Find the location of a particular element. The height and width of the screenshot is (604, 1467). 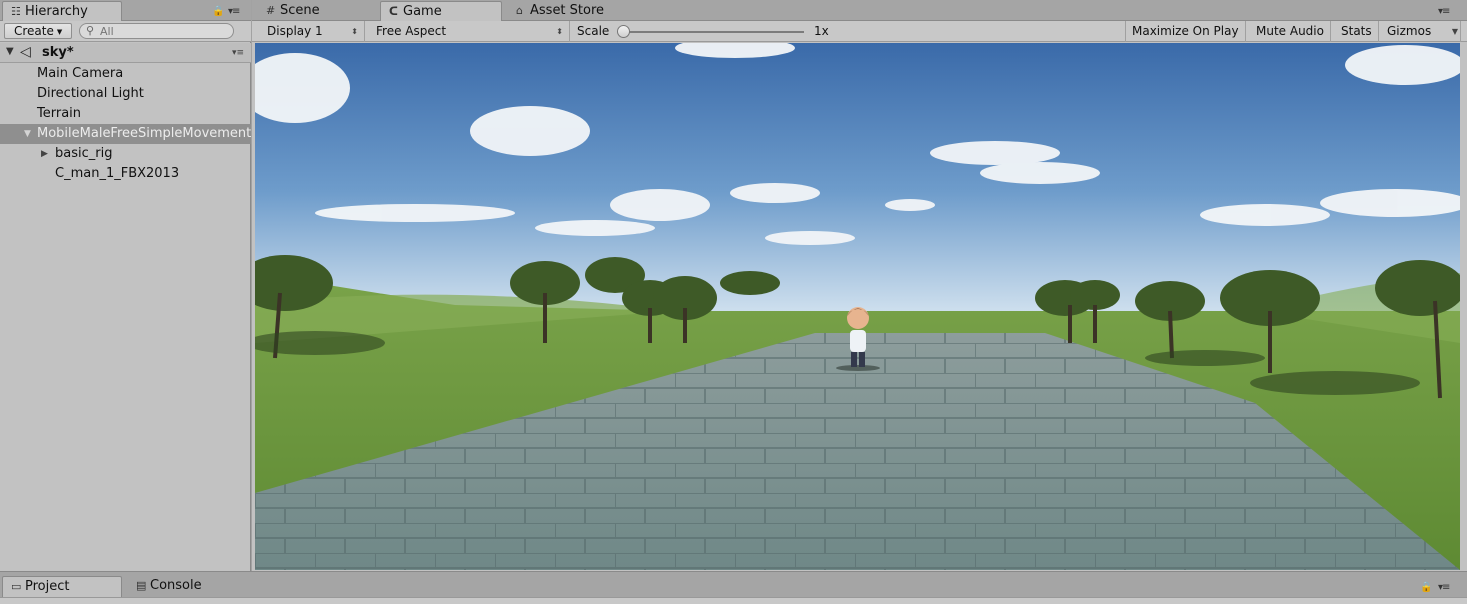

project-toolbar is located at coordinates (733, 600).